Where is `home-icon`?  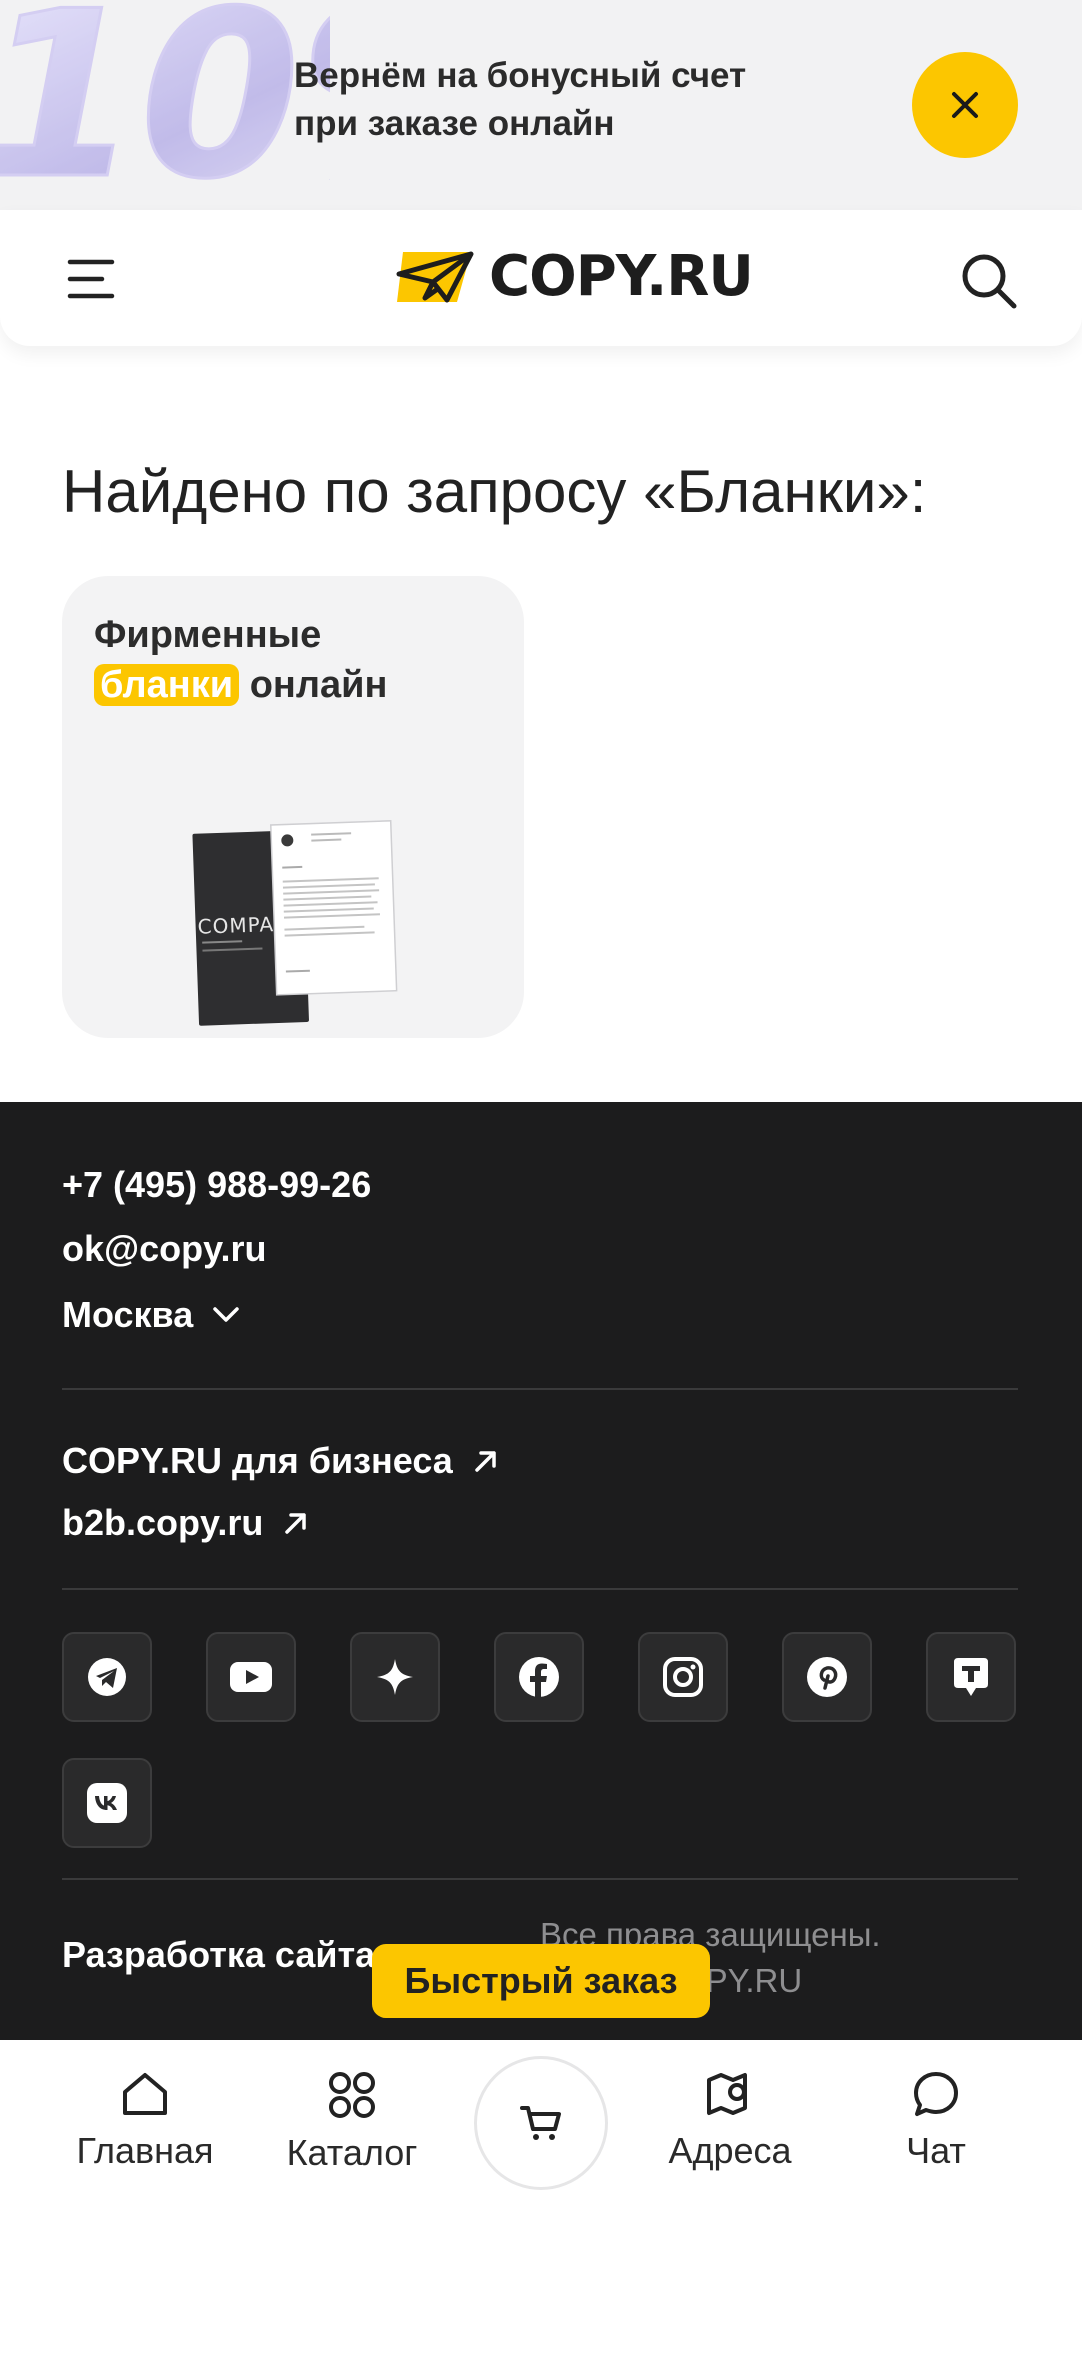 home-icon is located at coordinates (145, 2094).